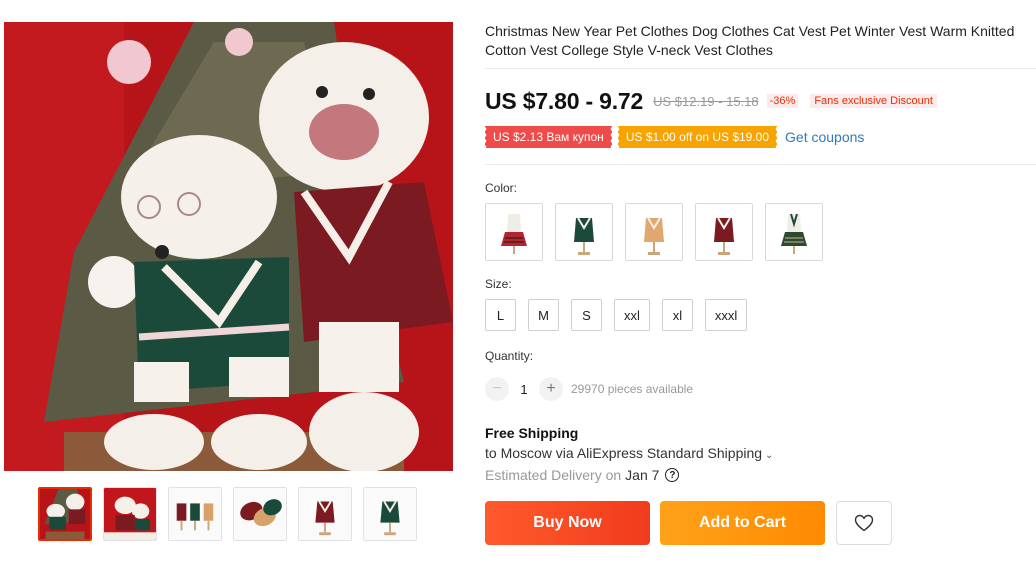 The width and height of the screenshot is (1036, 565). Describe the element at coordinates (497, 389) in the screenshot. I see `quantity-decrease-button: −` at that location.